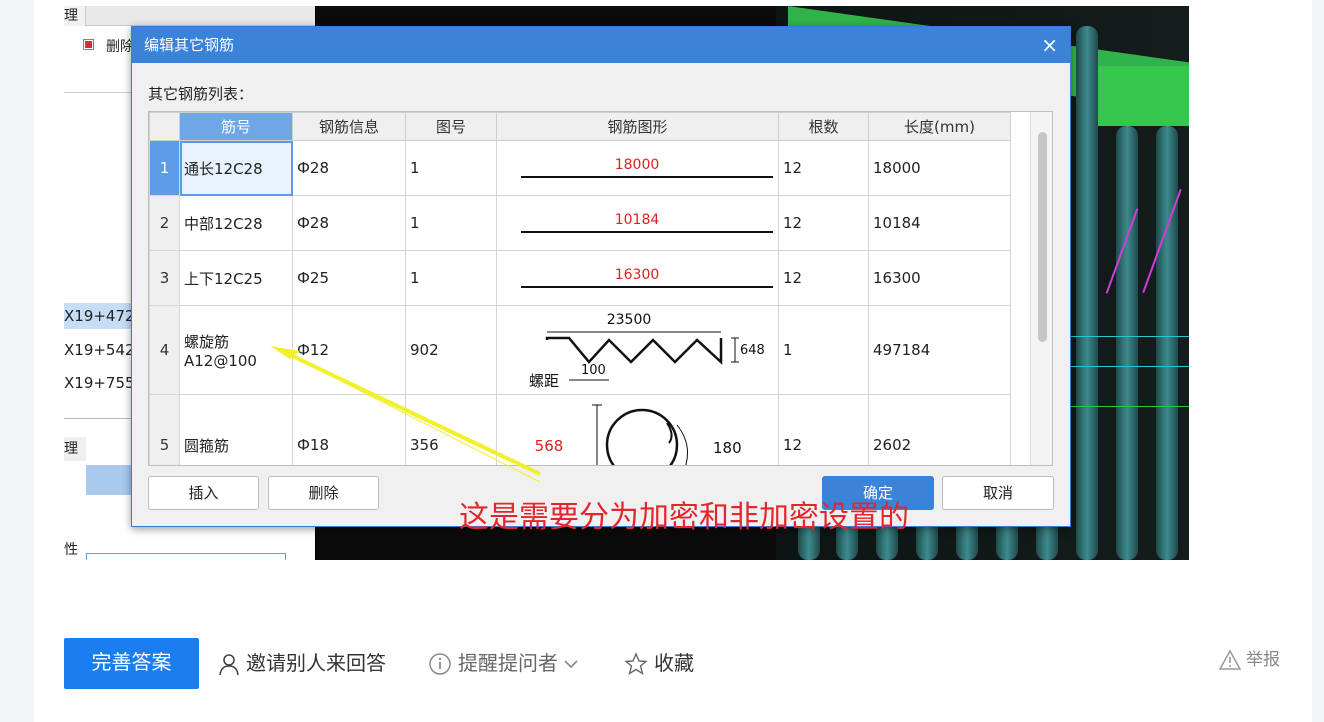 This screenshot has height=722, width=1324. What do you see at coordinates (1263, 660) in the screenshot?
I see `report-label: 举报` at bounding box center [1263, 660].